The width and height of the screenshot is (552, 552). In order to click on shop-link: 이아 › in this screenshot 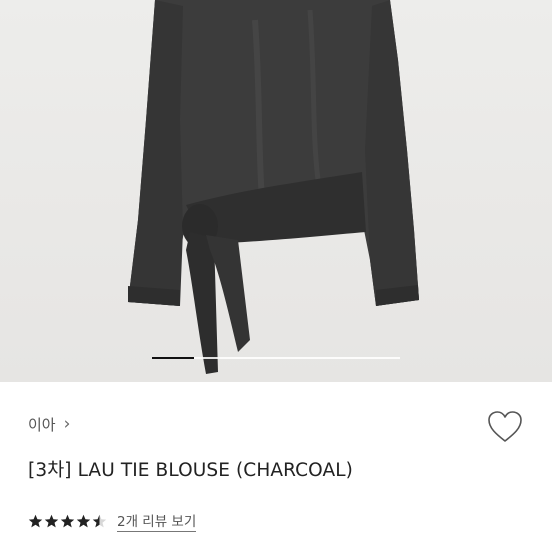, I will do `click(49, 424)`.